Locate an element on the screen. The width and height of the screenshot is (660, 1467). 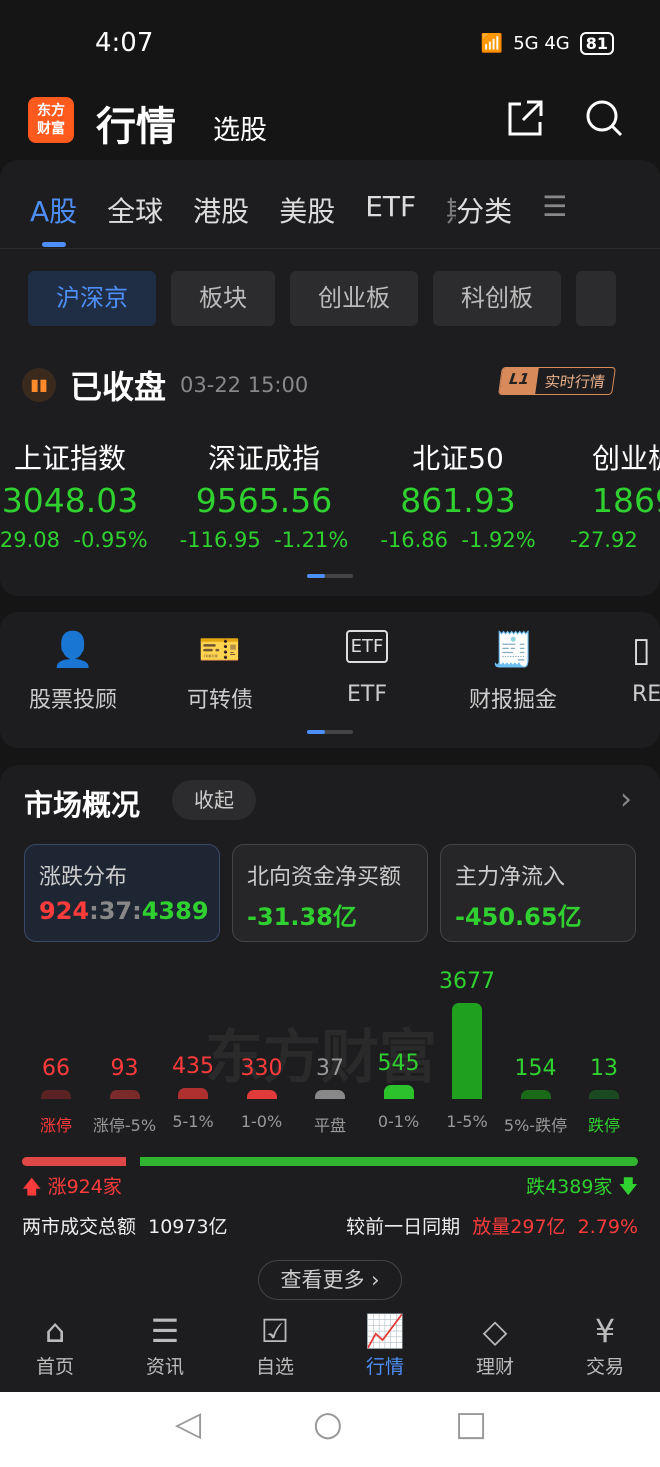
index-item: 深证成指 9565.56 -116.95 -1.21% is located at coordinates (264, 494).